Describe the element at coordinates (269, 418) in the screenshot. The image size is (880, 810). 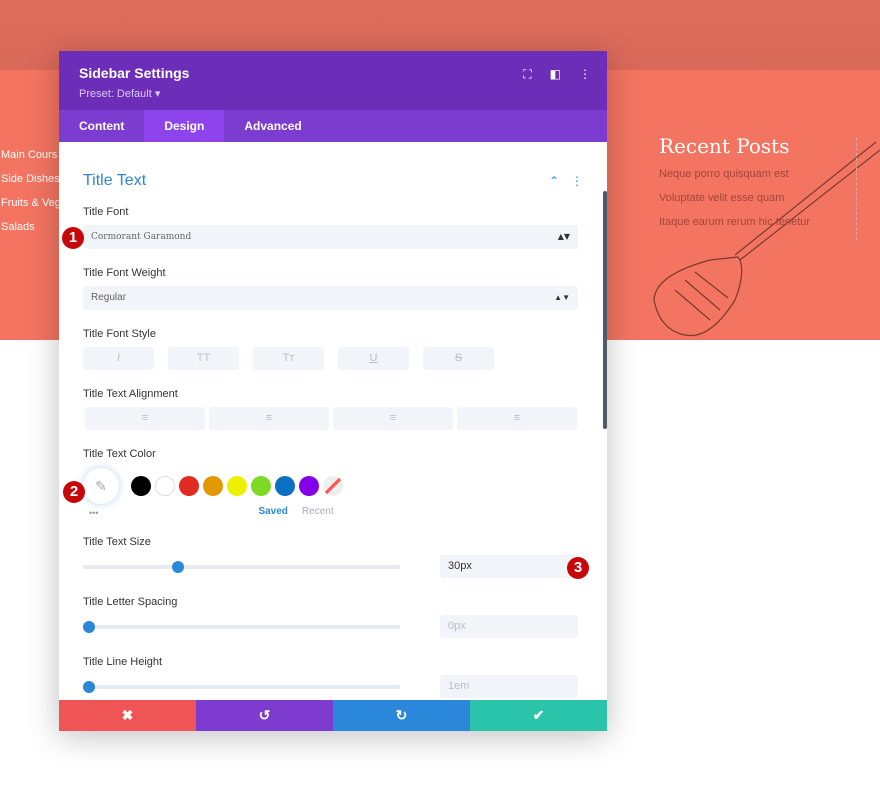
I see `align-center-button: ≡` at that location.